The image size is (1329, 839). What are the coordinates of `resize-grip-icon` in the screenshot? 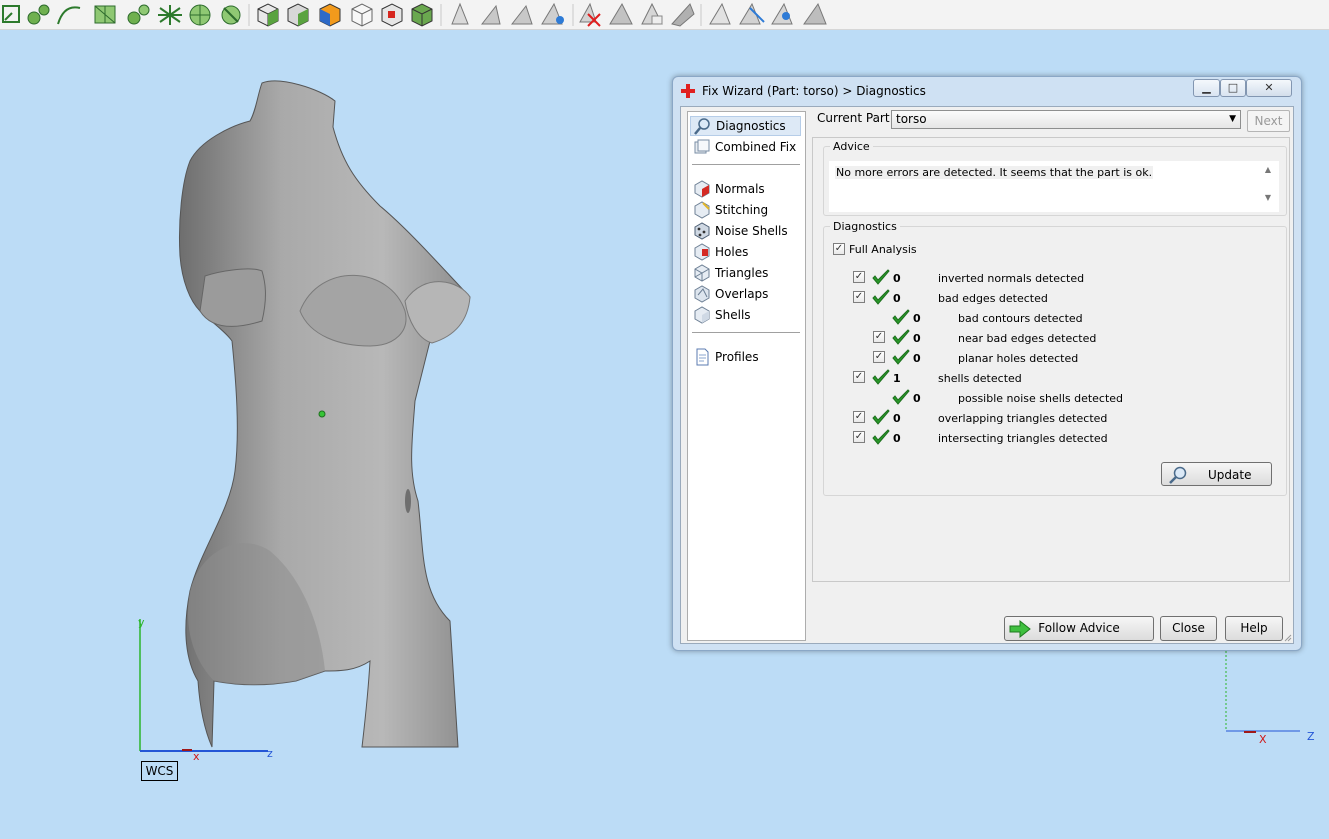 It's located at (1287, 637).